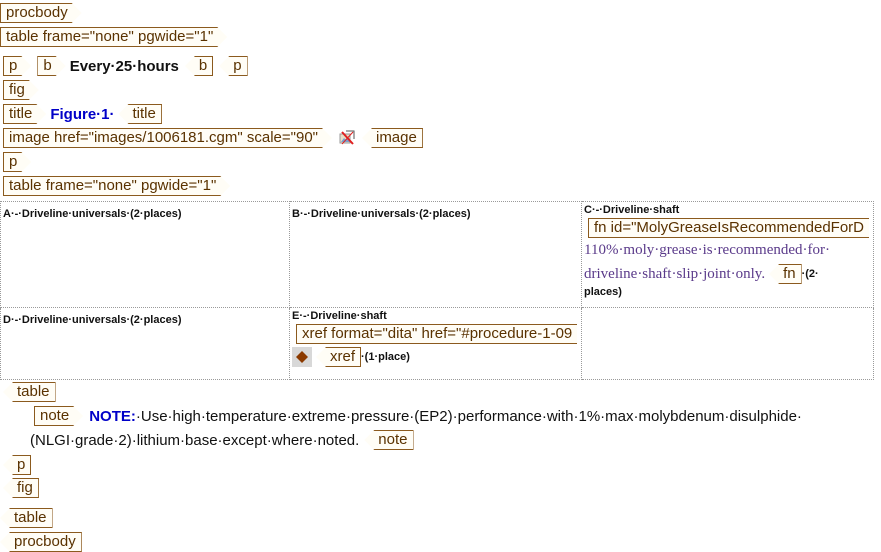  I want to click on p2-close-row: p, so click(17, 465).